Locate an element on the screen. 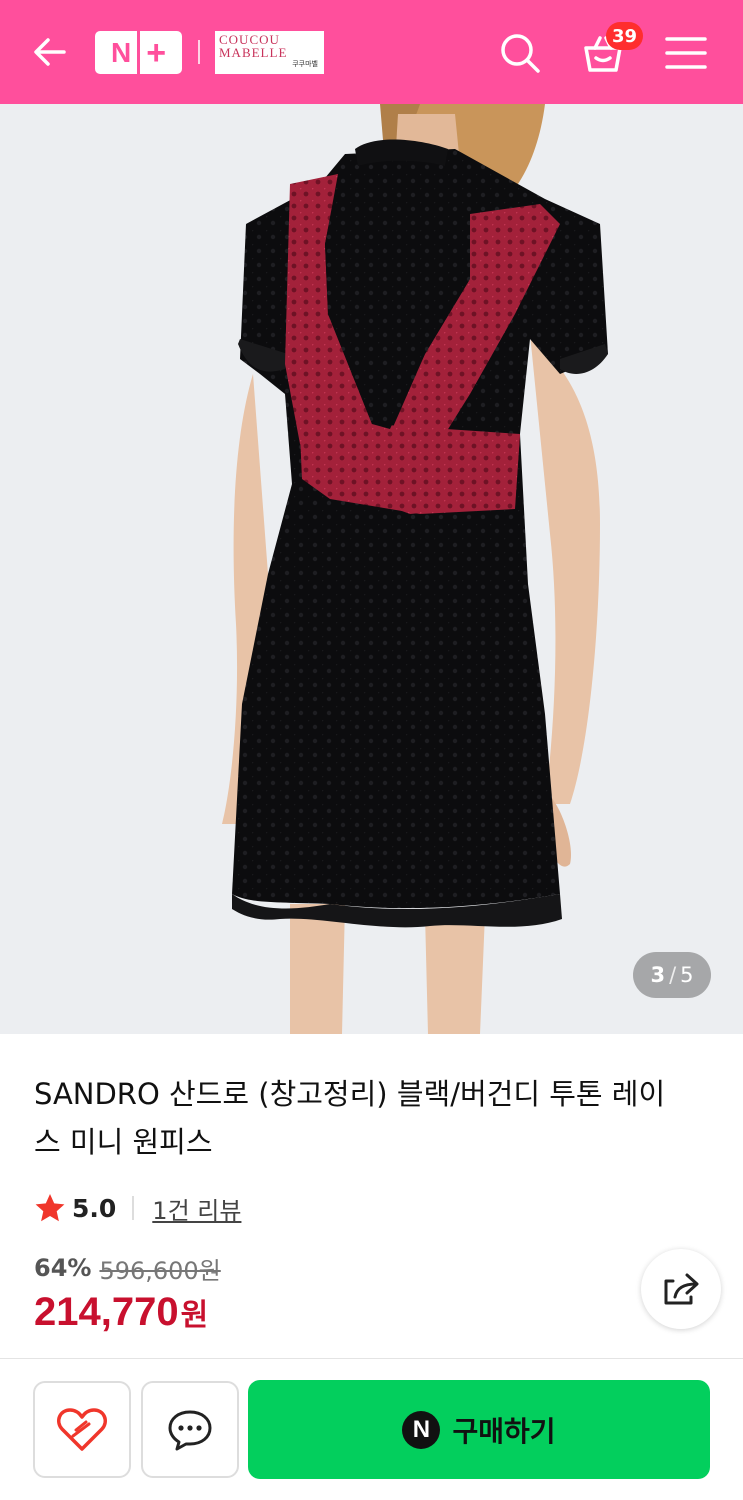 The height and width of the screenshot is (1500, 743). original-price: 596,600원 is located at coordinates (160, 1270).